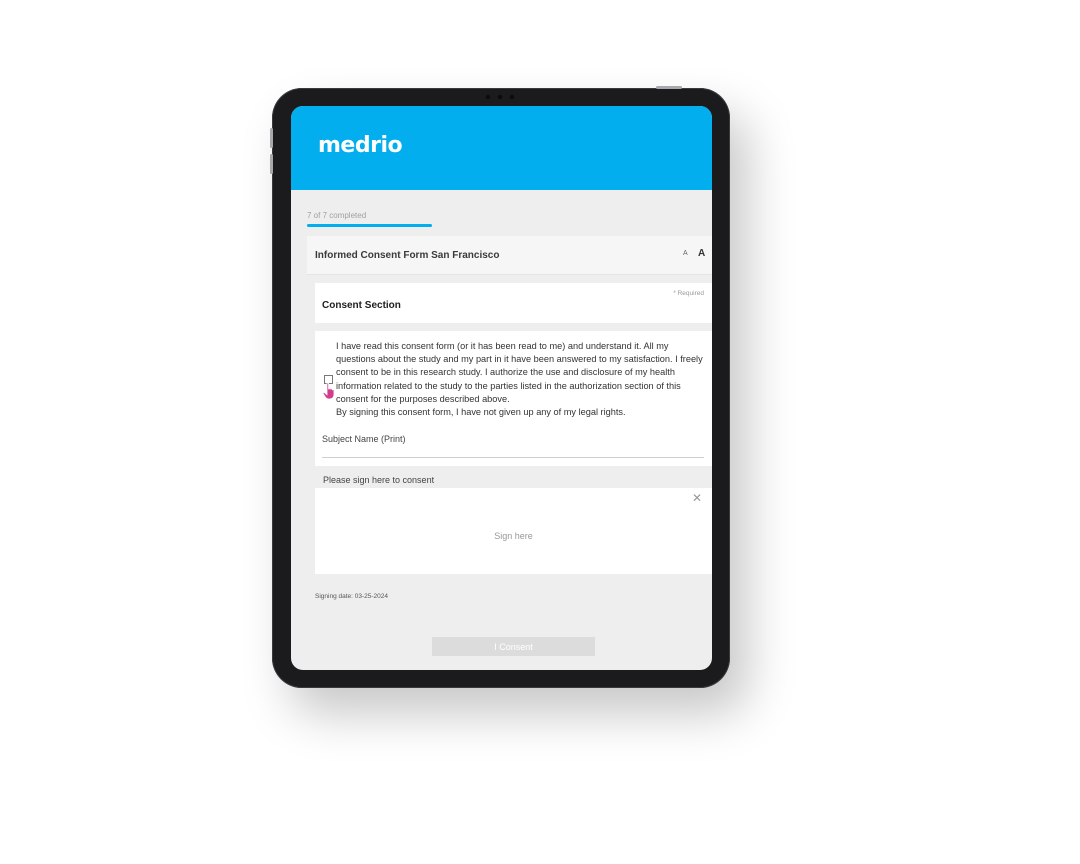 The height and width of the screenshot is (864, 1080). Describe the element at coordinates (379, 480) in the screenshot. I see `signature-label: Please sign here to consent` at that location.